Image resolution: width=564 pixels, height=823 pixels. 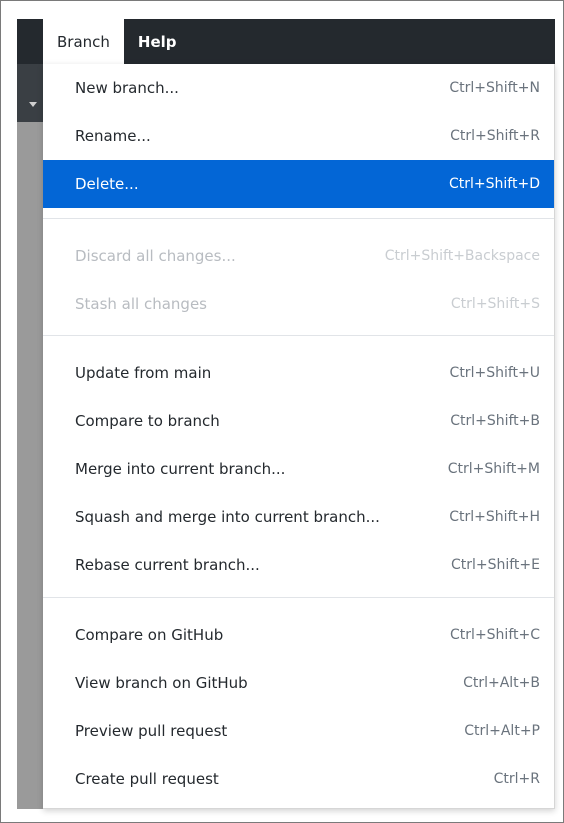 What do you see at coordinates (298, 304) in the screenshot?
I see `menu-item-stash-all-changes: Stash all changes Ctrl+Shift+S` at bounding box center [298, 304].